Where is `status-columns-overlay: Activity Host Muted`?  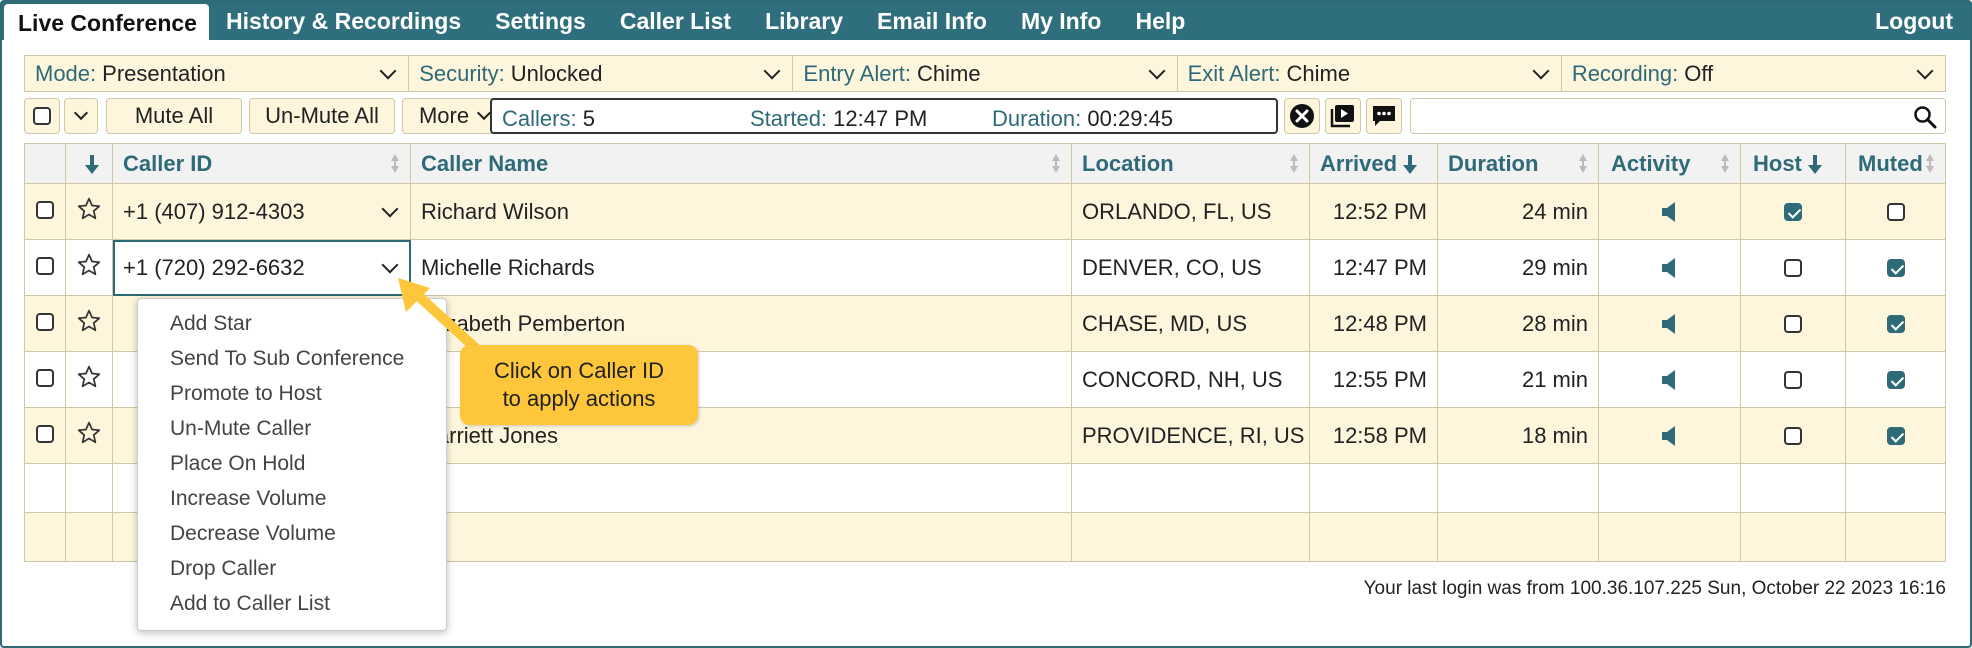
status-columns-overlay: Activity Host Muted is located at coordinates (1772, 352).